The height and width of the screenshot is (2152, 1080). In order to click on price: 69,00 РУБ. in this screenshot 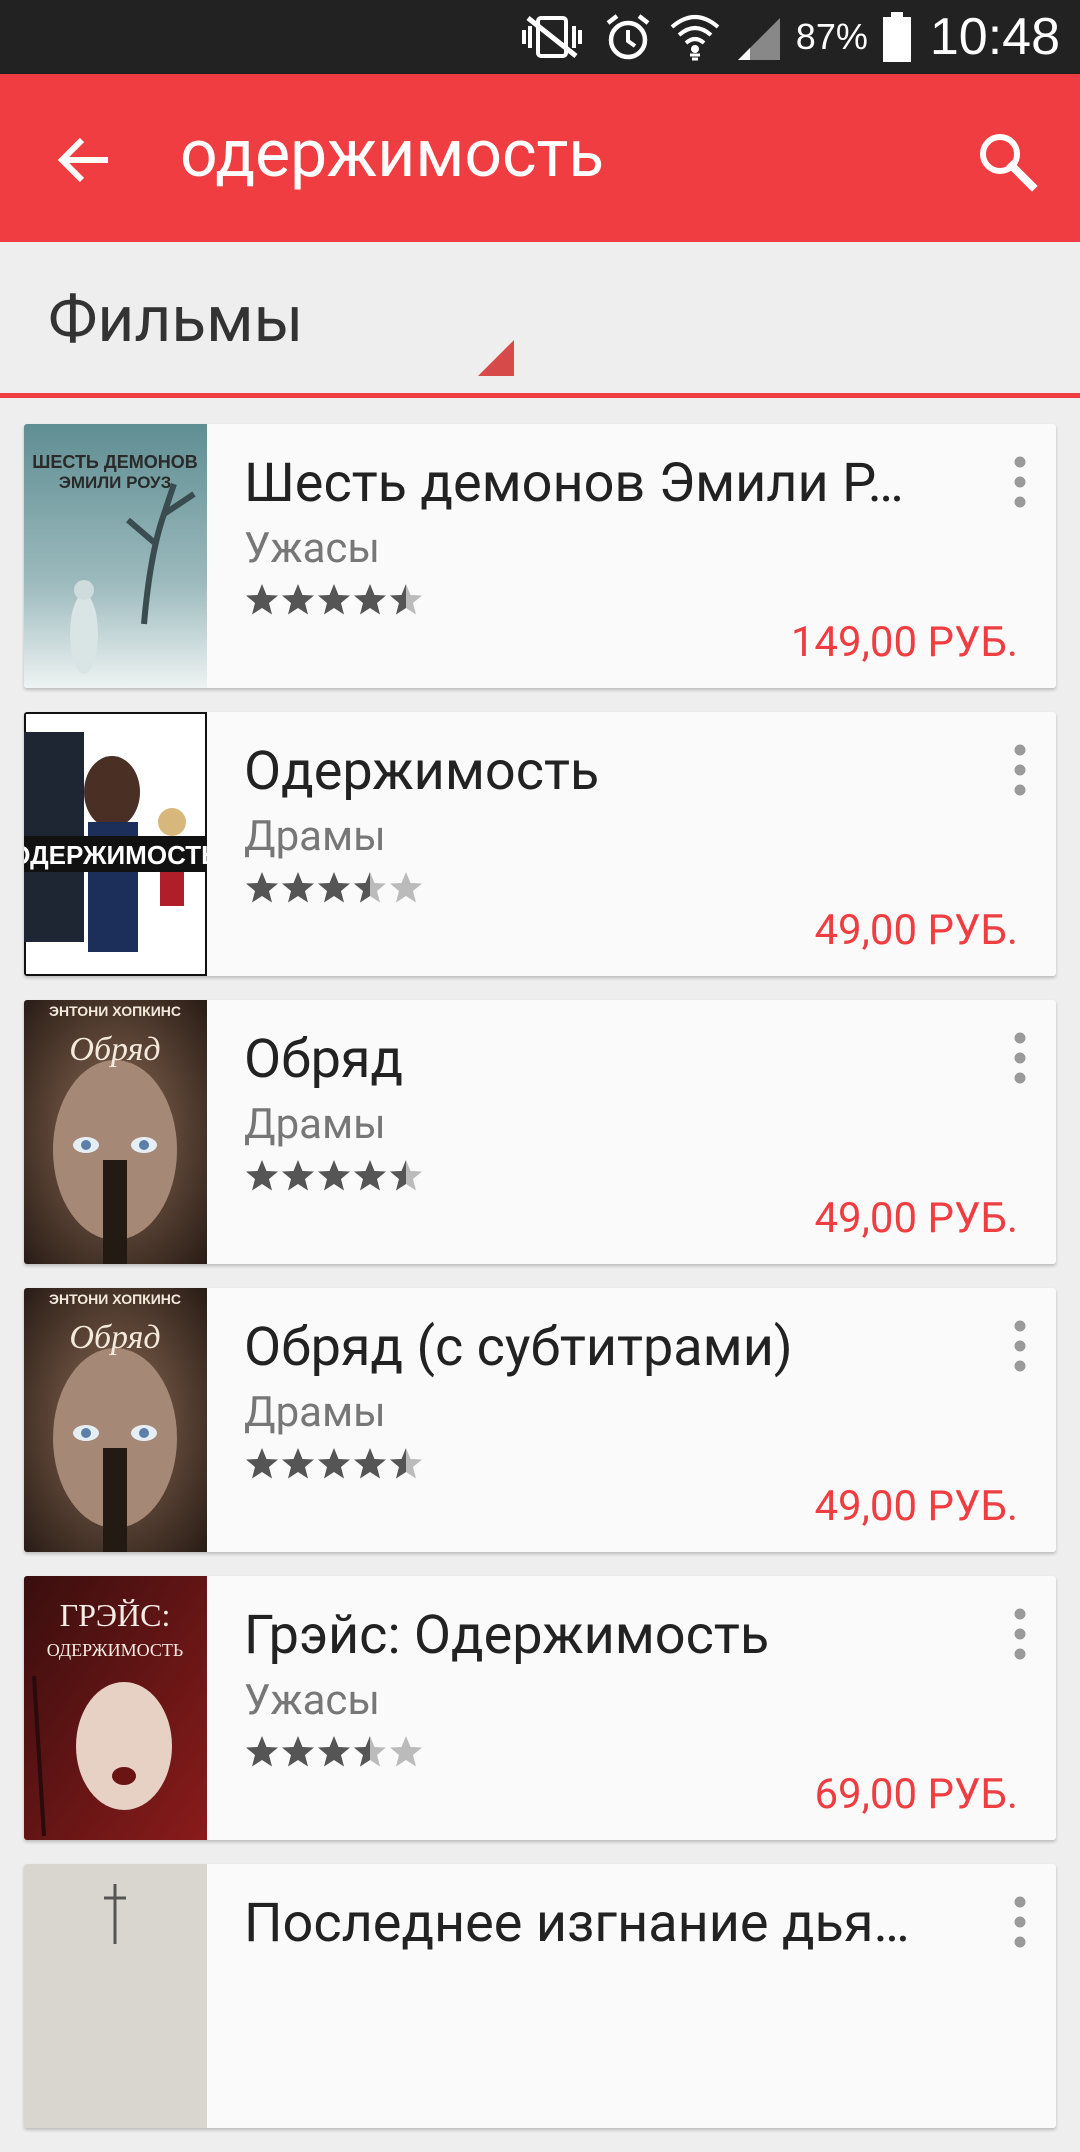, I will do `click(916, 1794)`.